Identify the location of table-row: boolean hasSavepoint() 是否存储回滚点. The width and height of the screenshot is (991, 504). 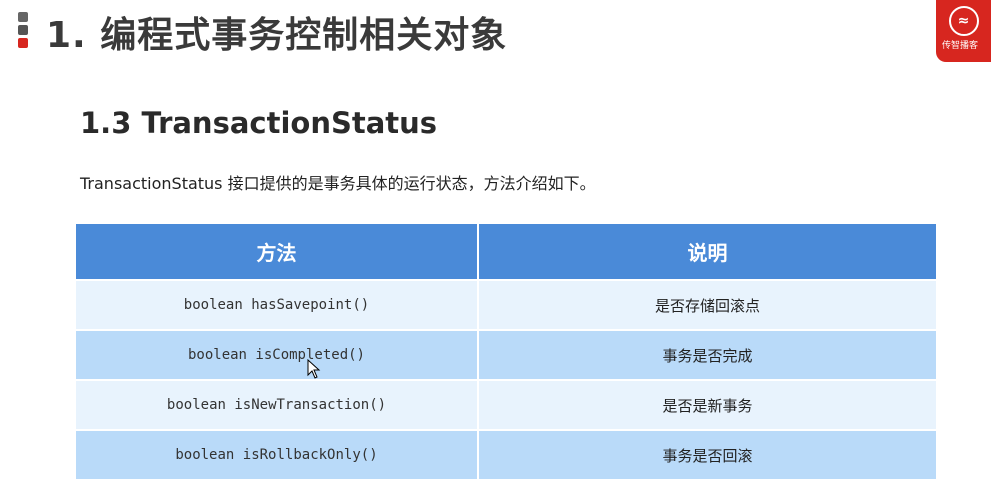
(506, 305).